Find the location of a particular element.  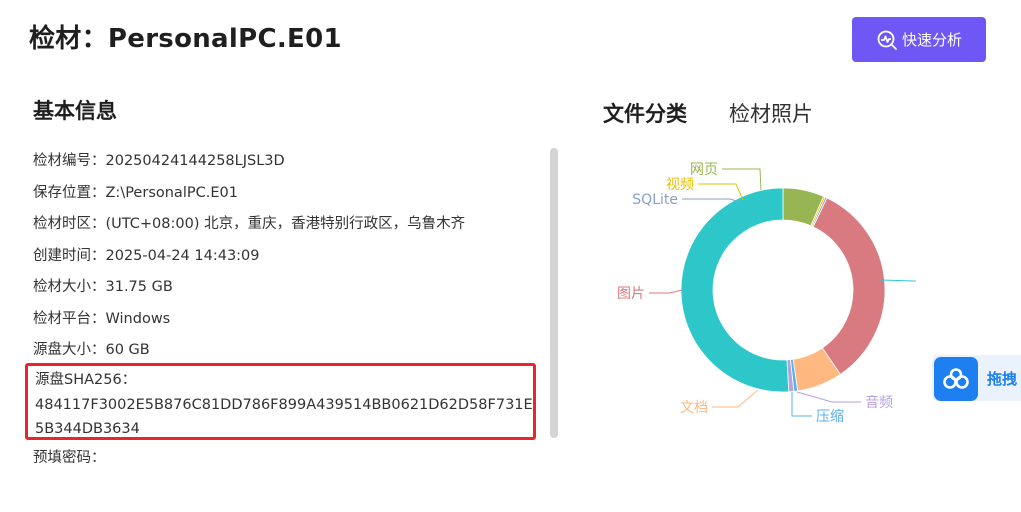

cloud-icon is located at coordinates (956, 379).